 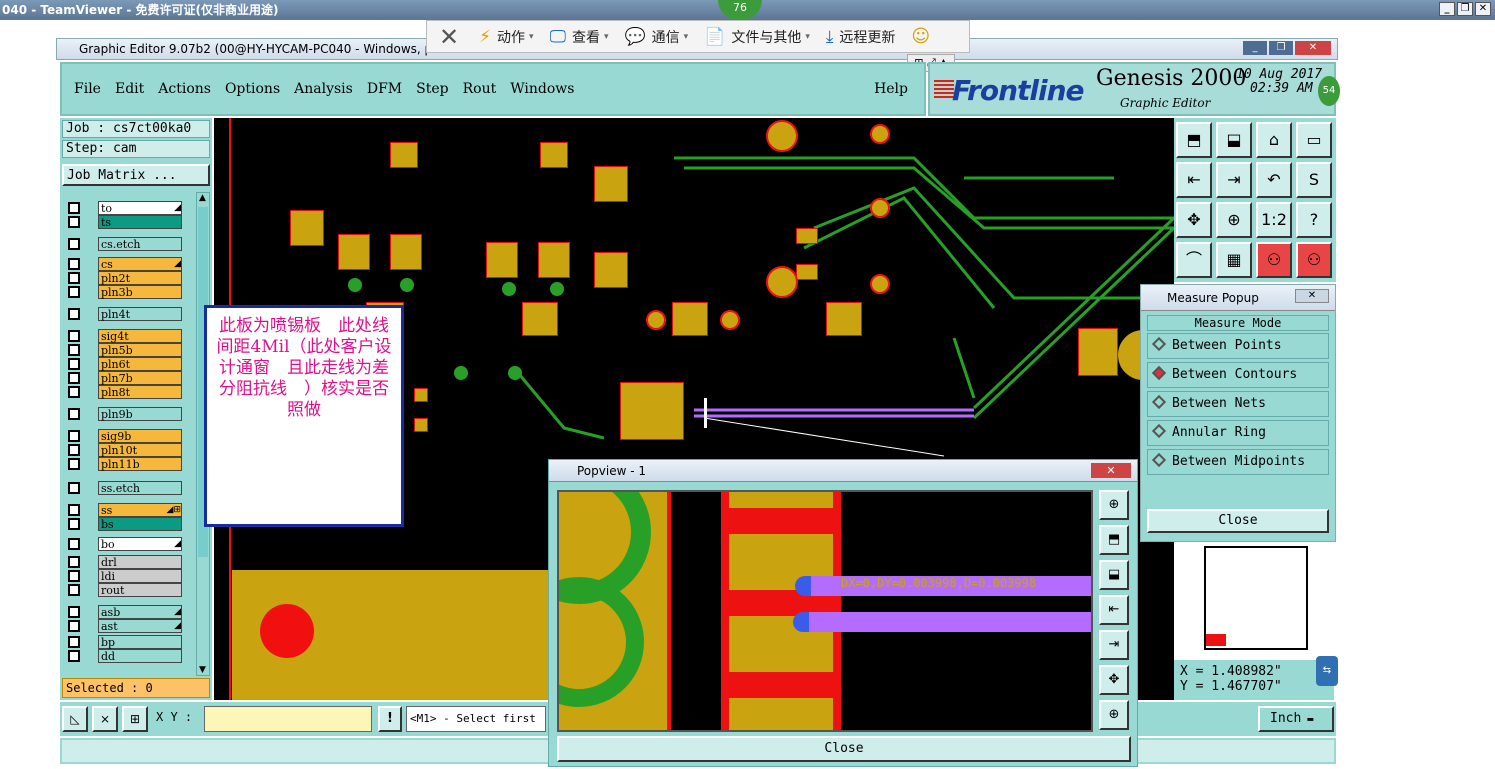 I want to click on layer-row: ss.etch, so click(x=123, y=487).